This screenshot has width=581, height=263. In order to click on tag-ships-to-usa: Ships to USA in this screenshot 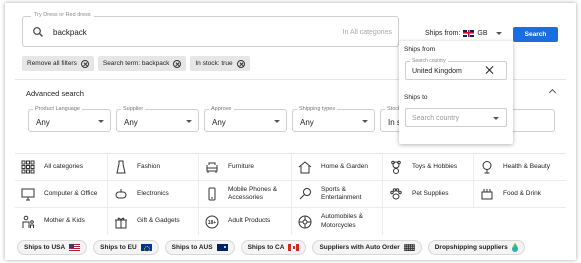, I will do `click(52, 247)`.